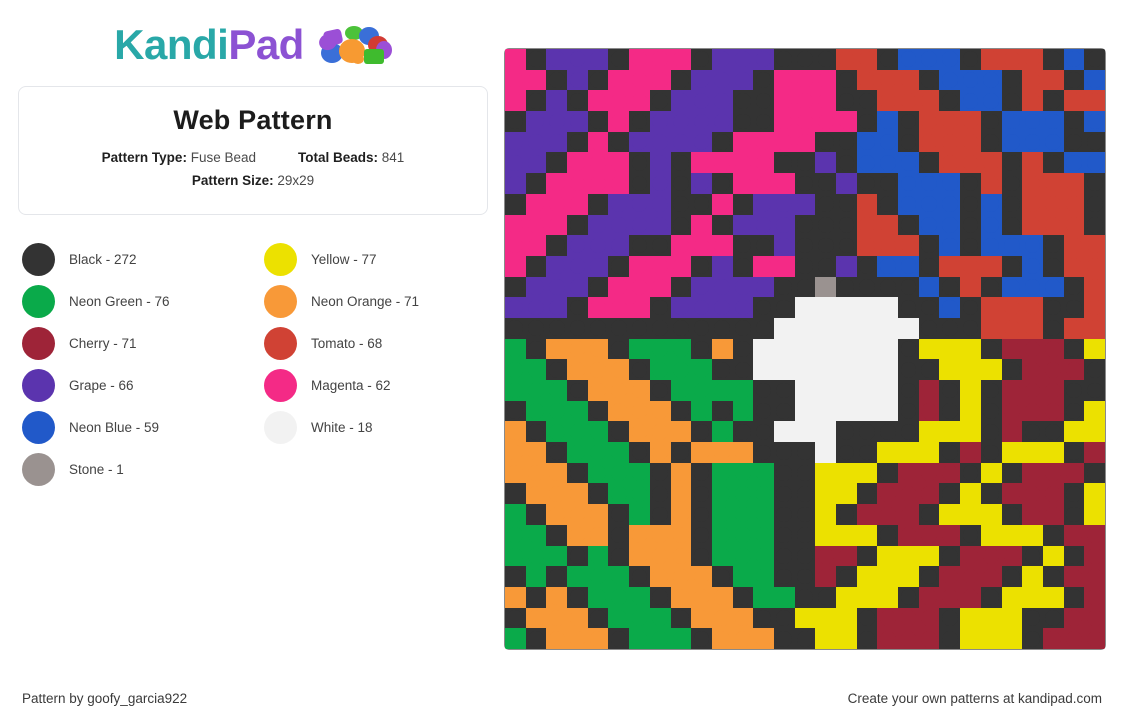 This screenshot has height=720, width=1124. Describe the element at coordinates (376, 385) in the screenshot. I see `legend-item: Magenta - 62` at that location.